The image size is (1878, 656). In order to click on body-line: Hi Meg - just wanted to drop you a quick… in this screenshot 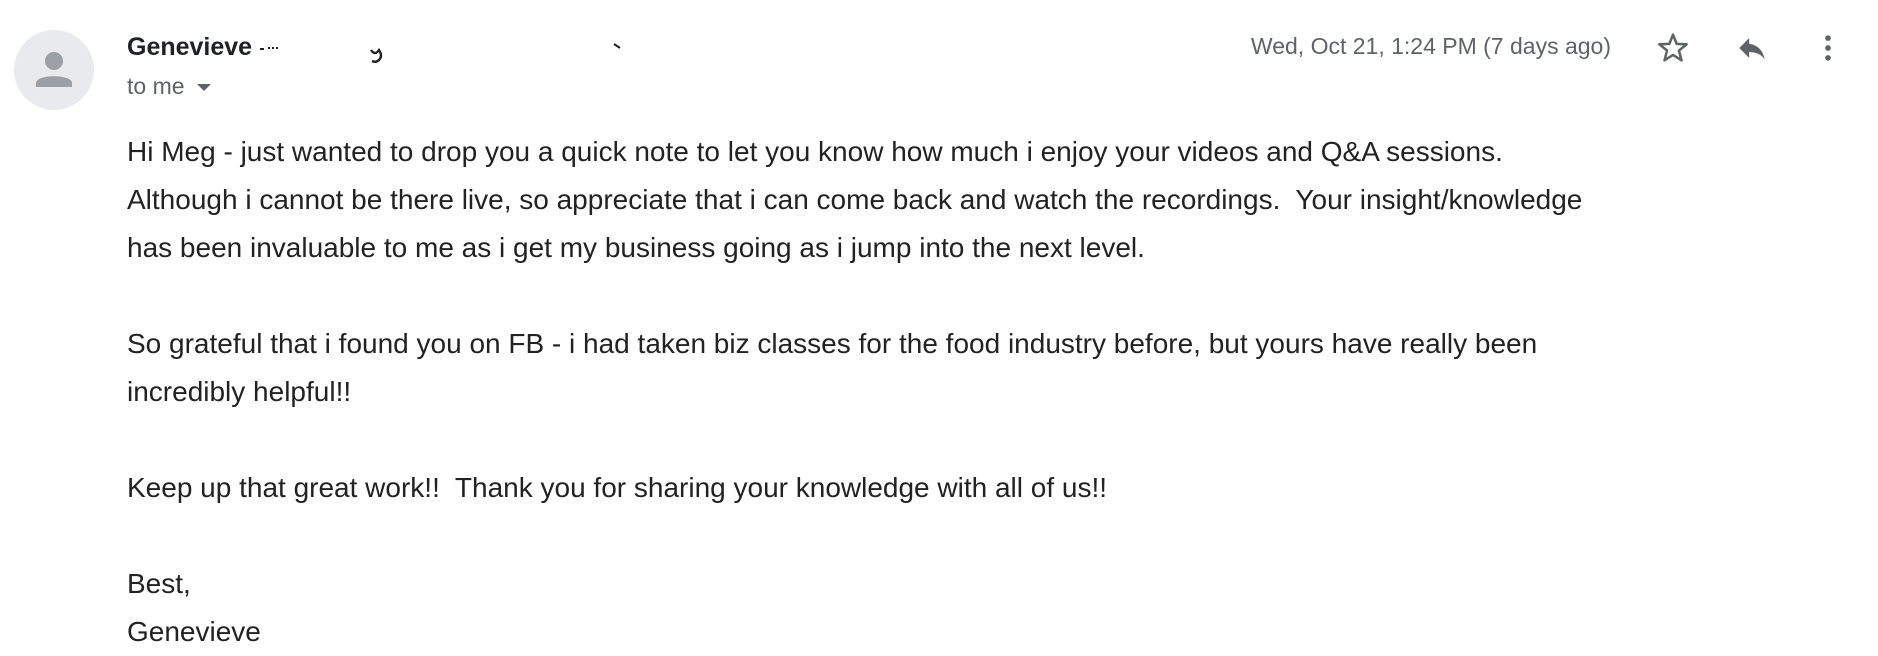, I will do `click(815, 151)`.